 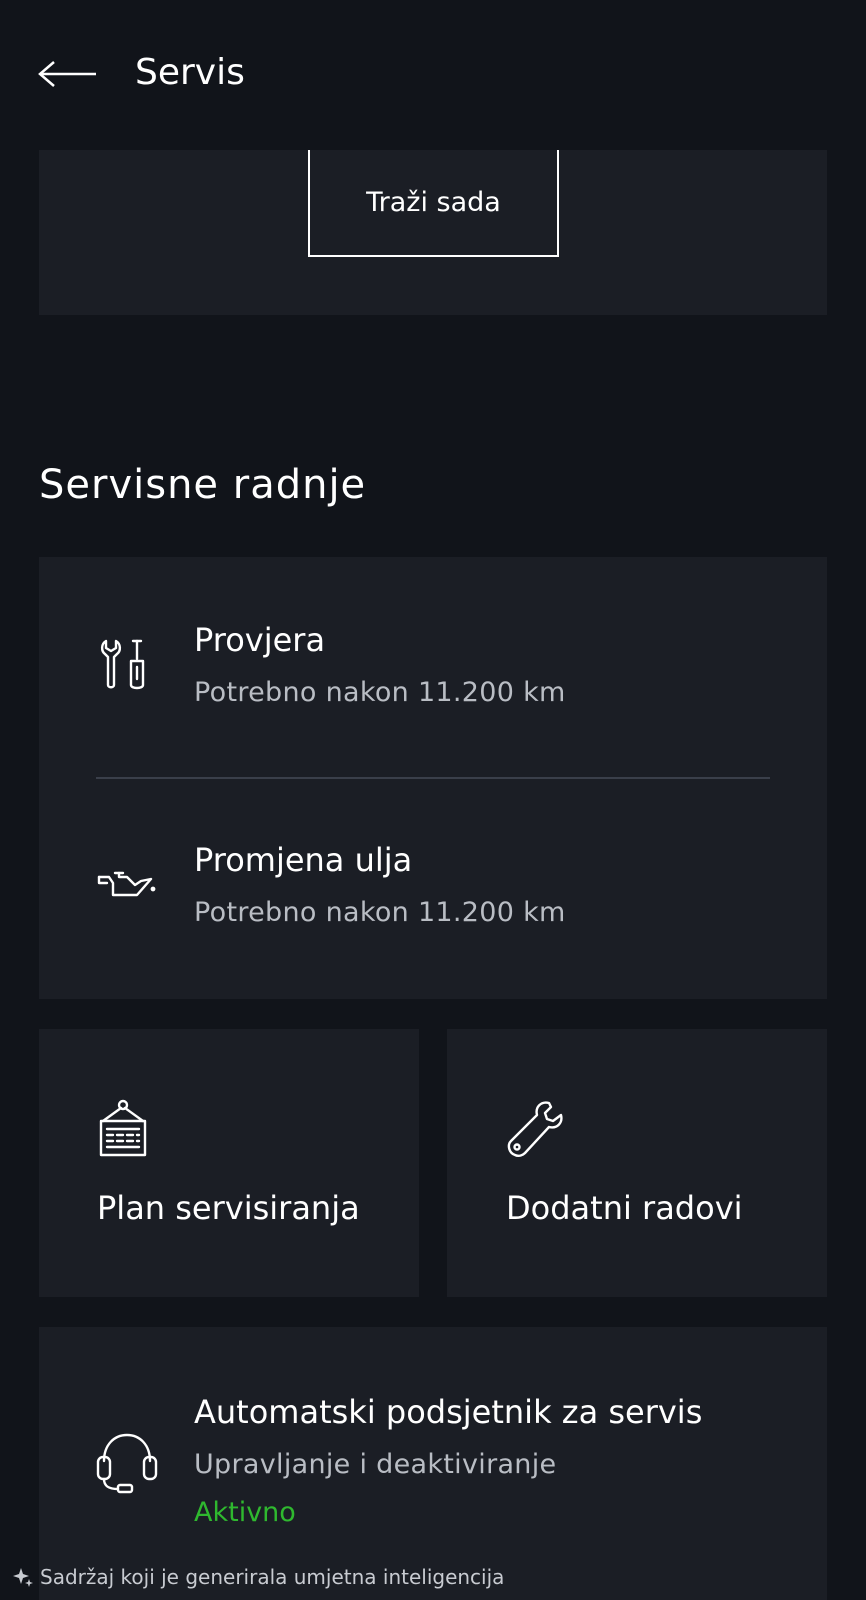 I want to click on additional-work-tile: Dodatni radovi, so click(x=637, y=1163).